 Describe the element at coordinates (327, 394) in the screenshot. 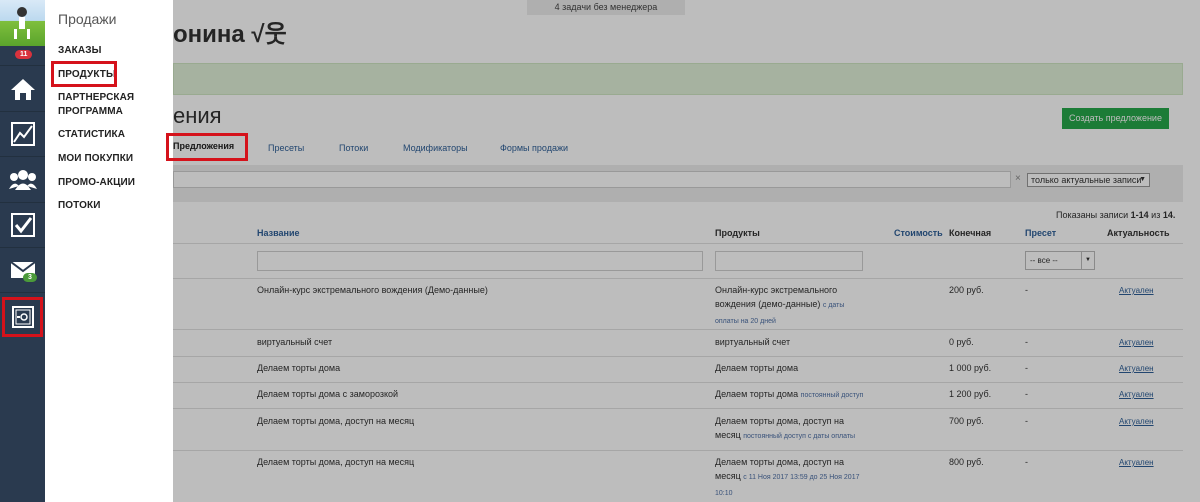

I see `row-4-name: Делаем торты дома с заморозкой` at that location.